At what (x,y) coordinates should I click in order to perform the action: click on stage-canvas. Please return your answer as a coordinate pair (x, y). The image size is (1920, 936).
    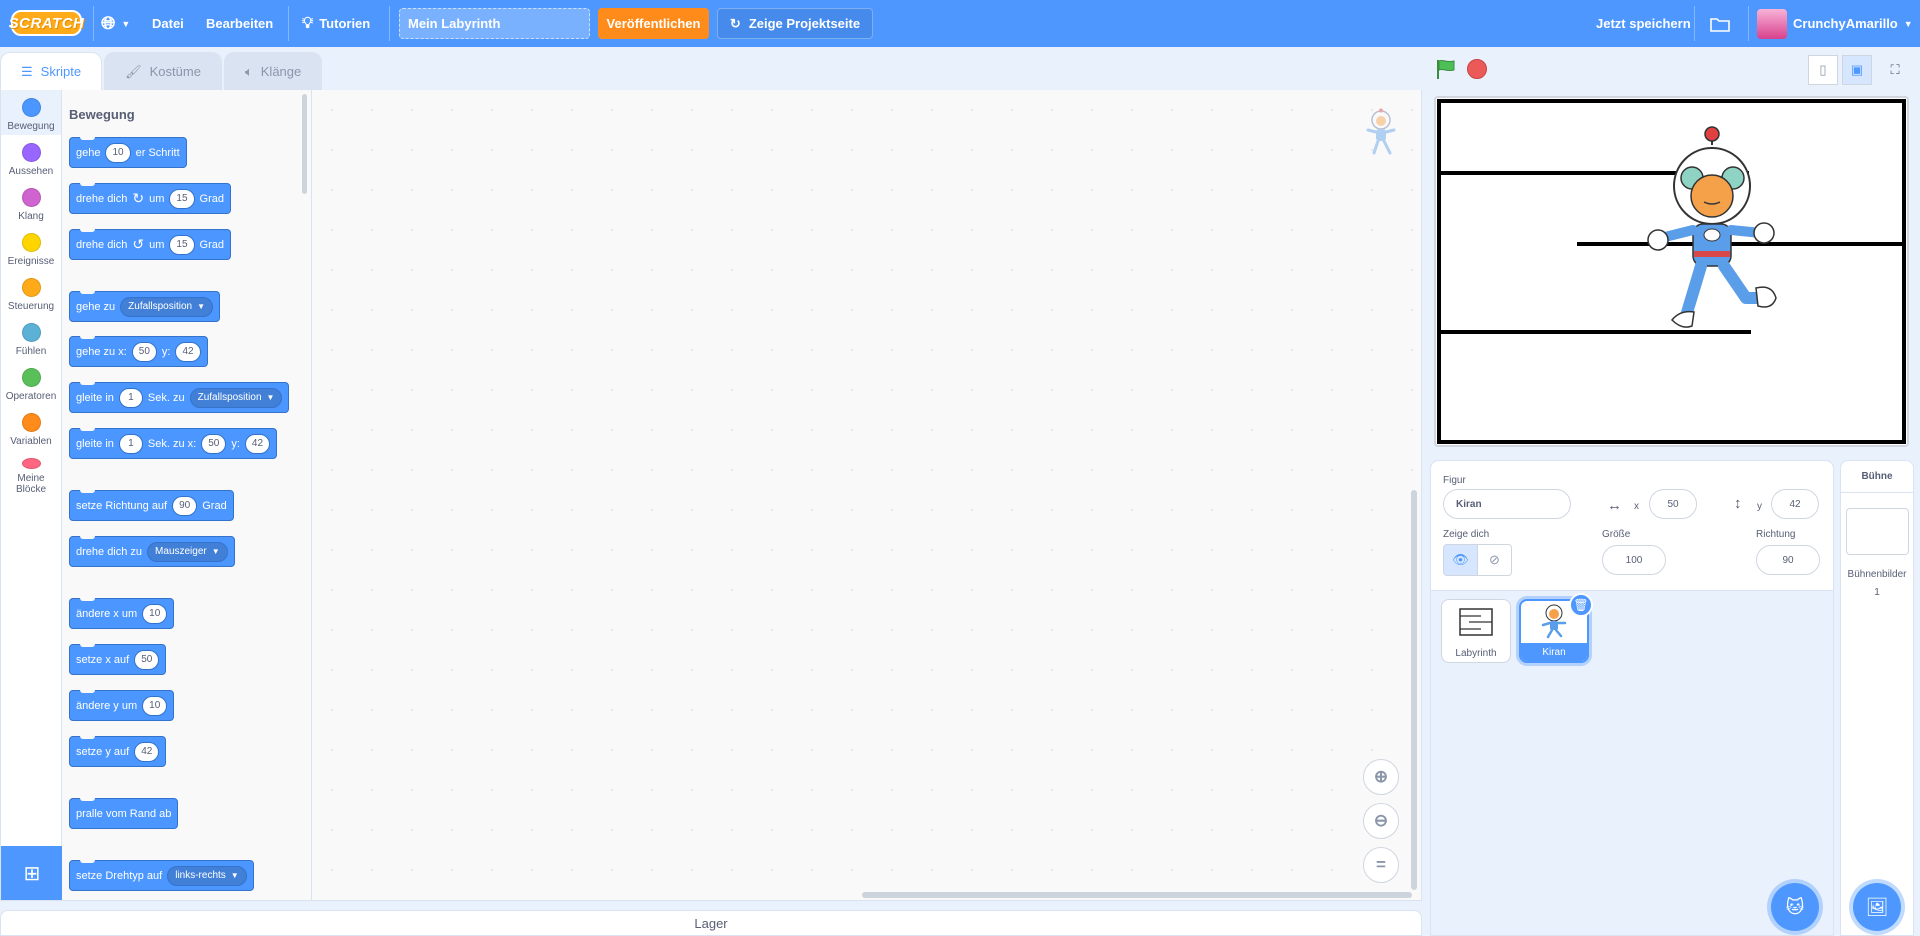
    Looking at the image, I should click on (1671, 271).